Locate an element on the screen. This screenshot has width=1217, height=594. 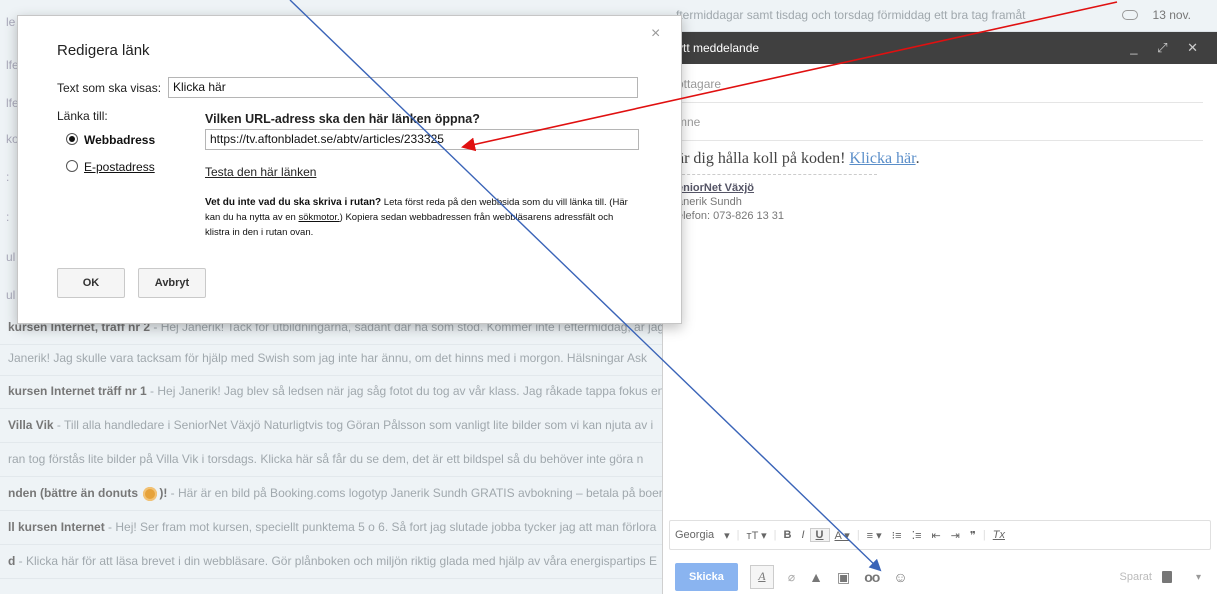
sidebar-fragment: le is located at coordinates (11, 22).